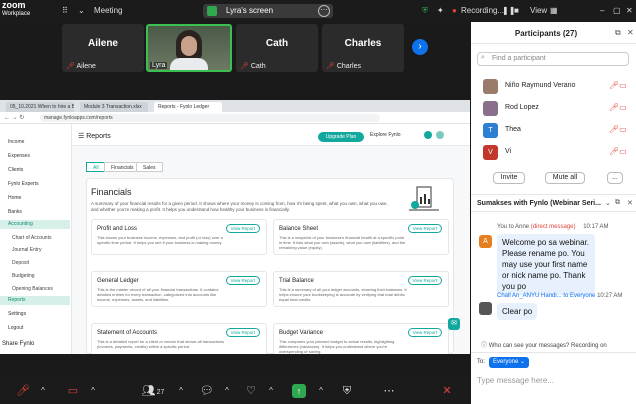 This screenshot has height=404, width=636. I want to click on sidebar-item-income: Income, so click(35, 142).